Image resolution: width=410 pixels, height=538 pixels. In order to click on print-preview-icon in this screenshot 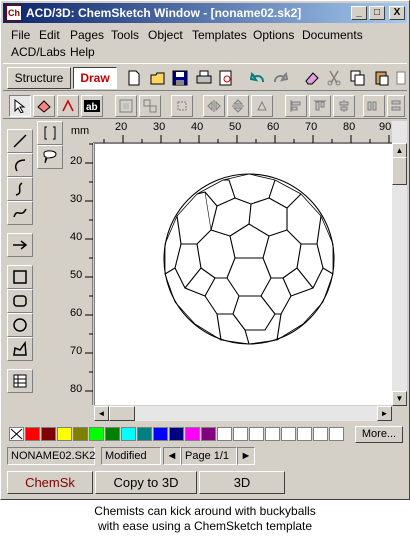, I will do `click(226, 78)`.